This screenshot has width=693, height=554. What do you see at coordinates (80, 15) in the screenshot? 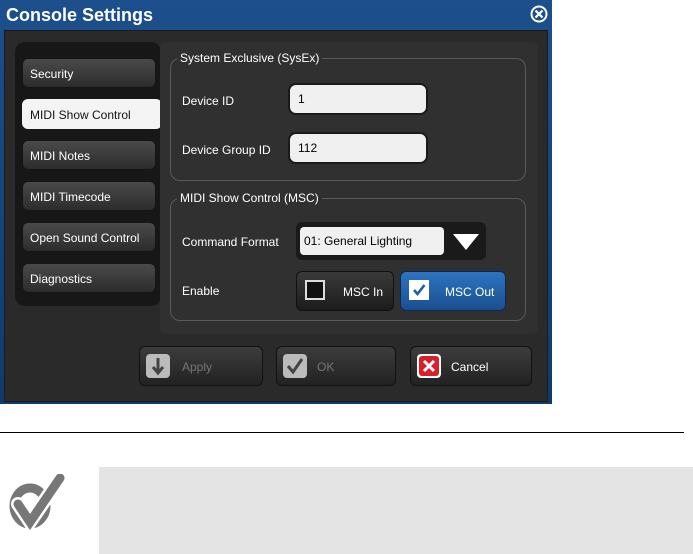
I see `dialog-title: Console Settings` at bounding box center [80, 15].